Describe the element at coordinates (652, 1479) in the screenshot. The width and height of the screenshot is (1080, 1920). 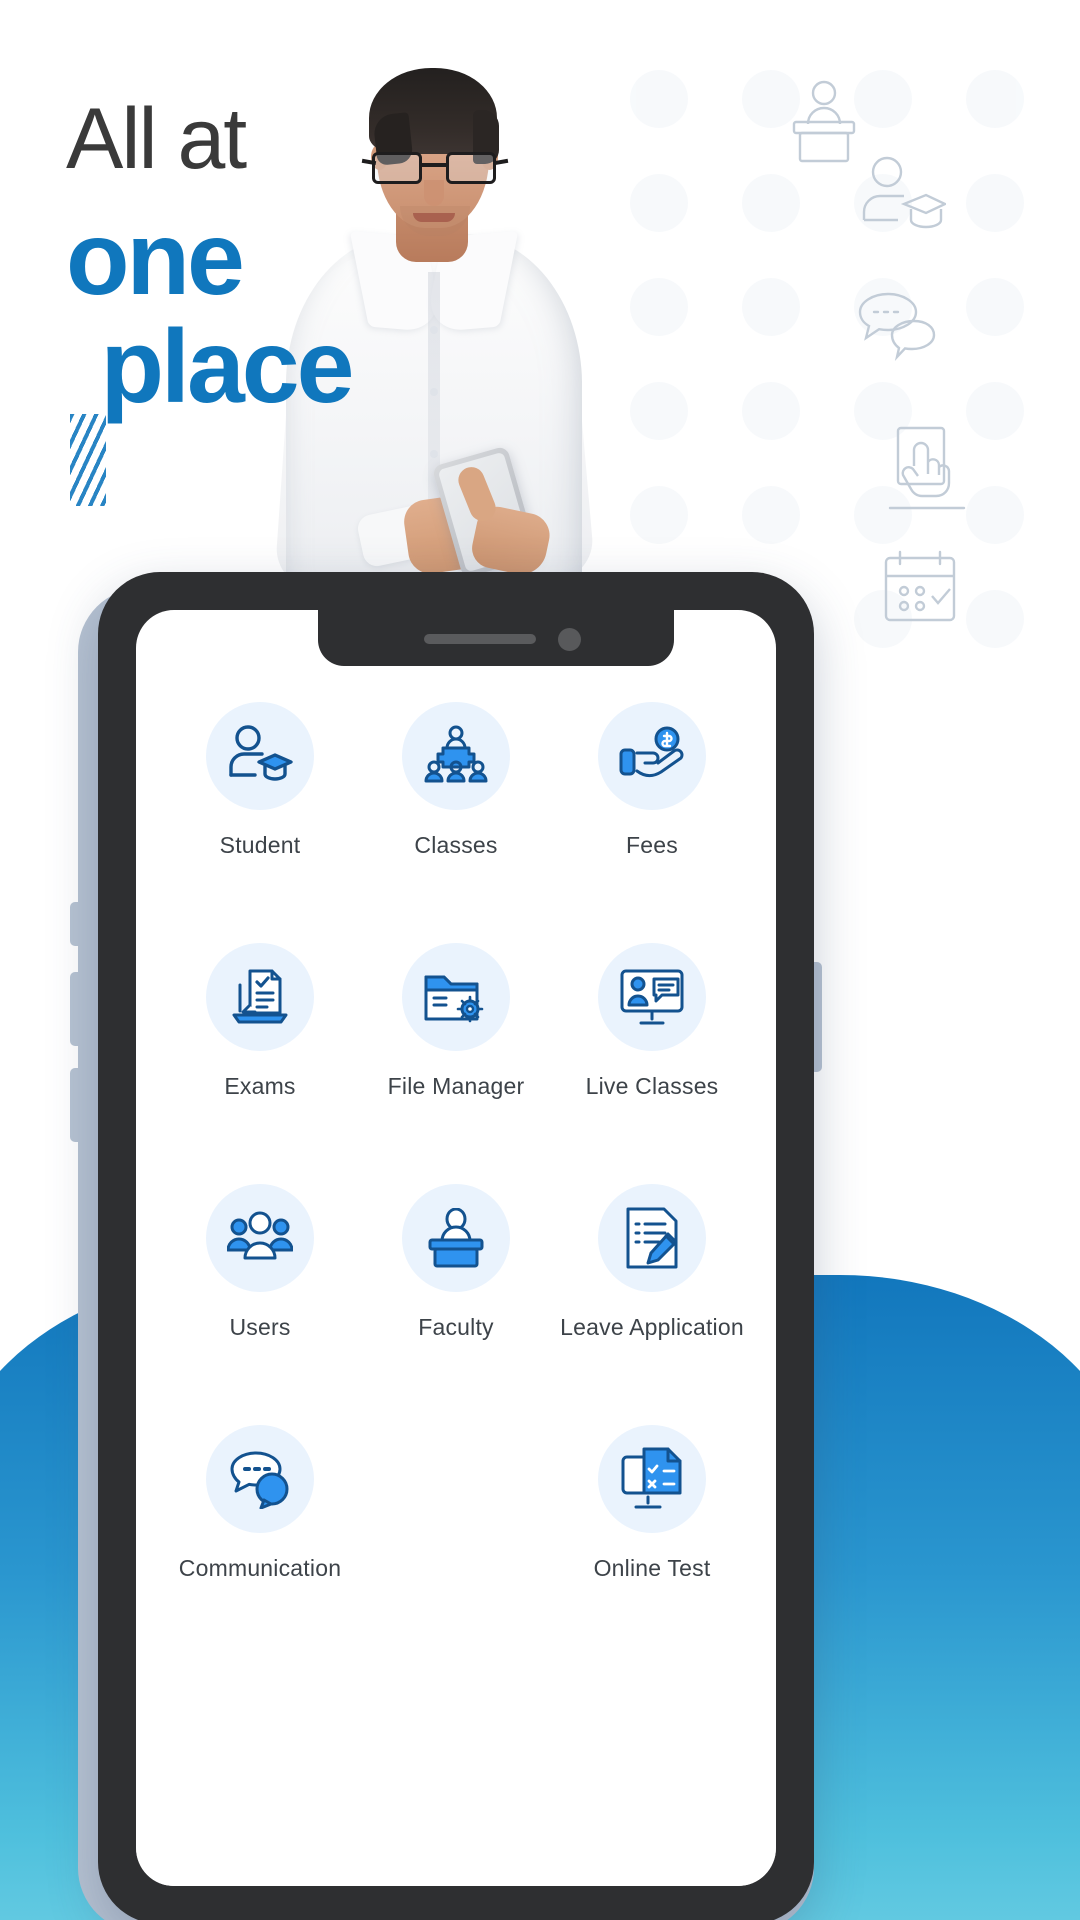
I see `monitor-test-icon` at that location.